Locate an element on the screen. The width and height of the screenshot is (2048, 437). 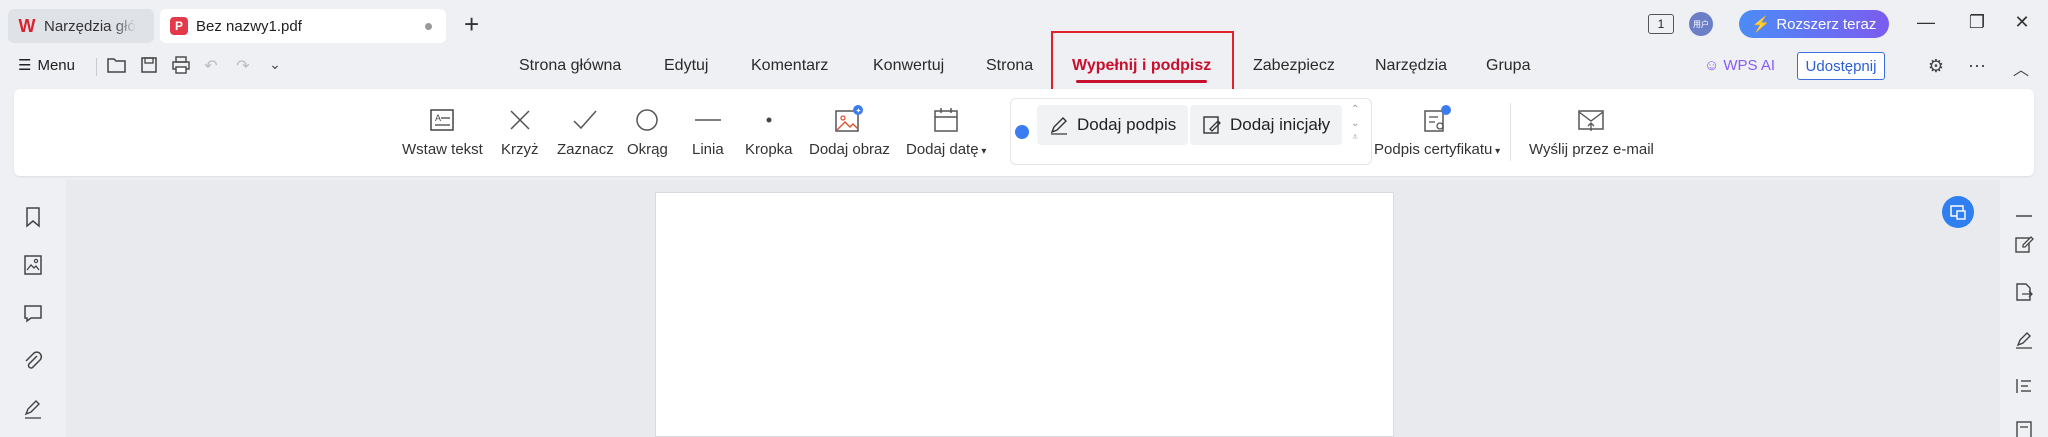
tab-tools: Narzędzia is located at coordinates (1411, 66).